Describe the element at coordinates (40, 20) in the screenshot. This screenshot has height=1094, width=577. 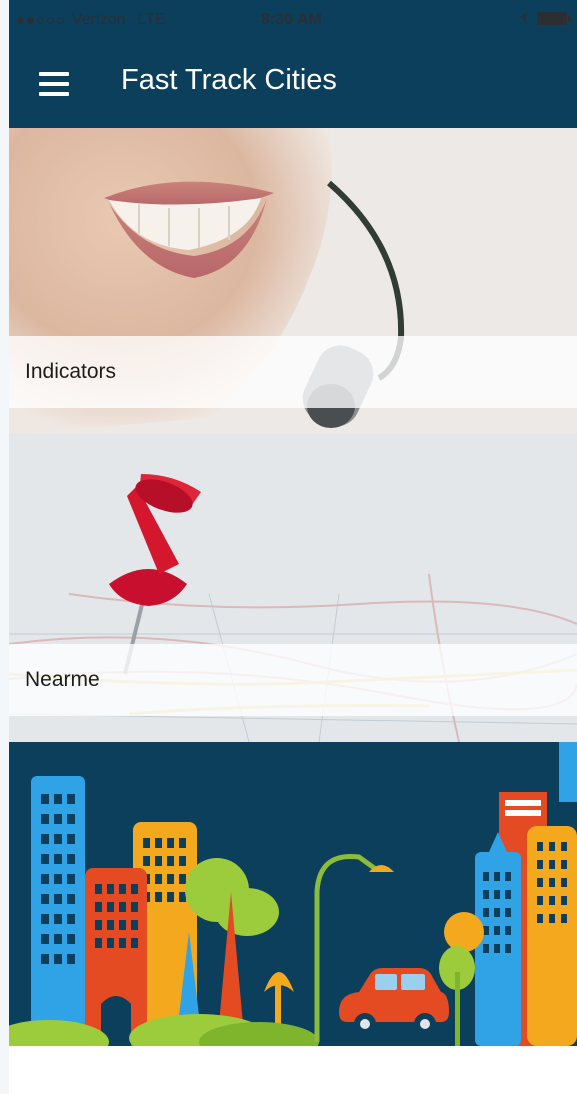
I see `signal-strength-icon` at that location.